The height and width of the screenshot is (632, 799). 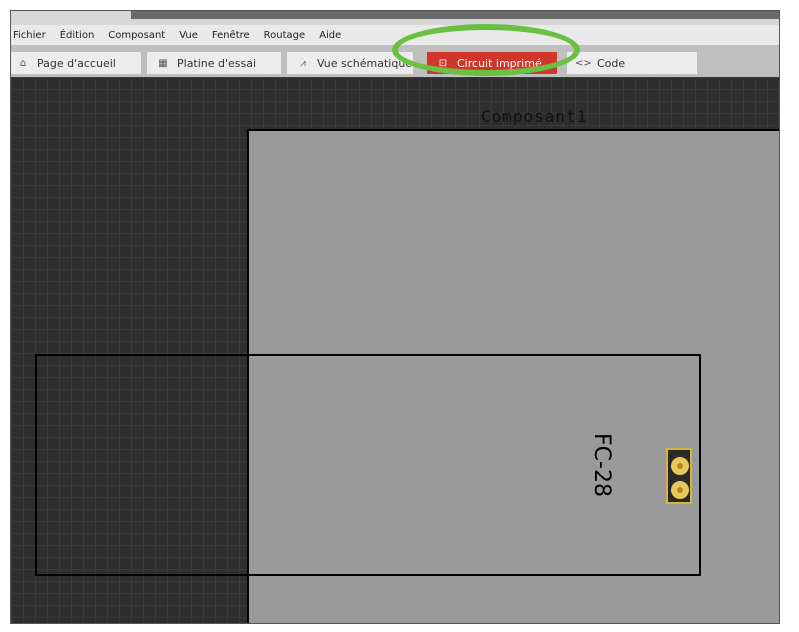 I want to click on pin-header, so click(x=679, y=476).